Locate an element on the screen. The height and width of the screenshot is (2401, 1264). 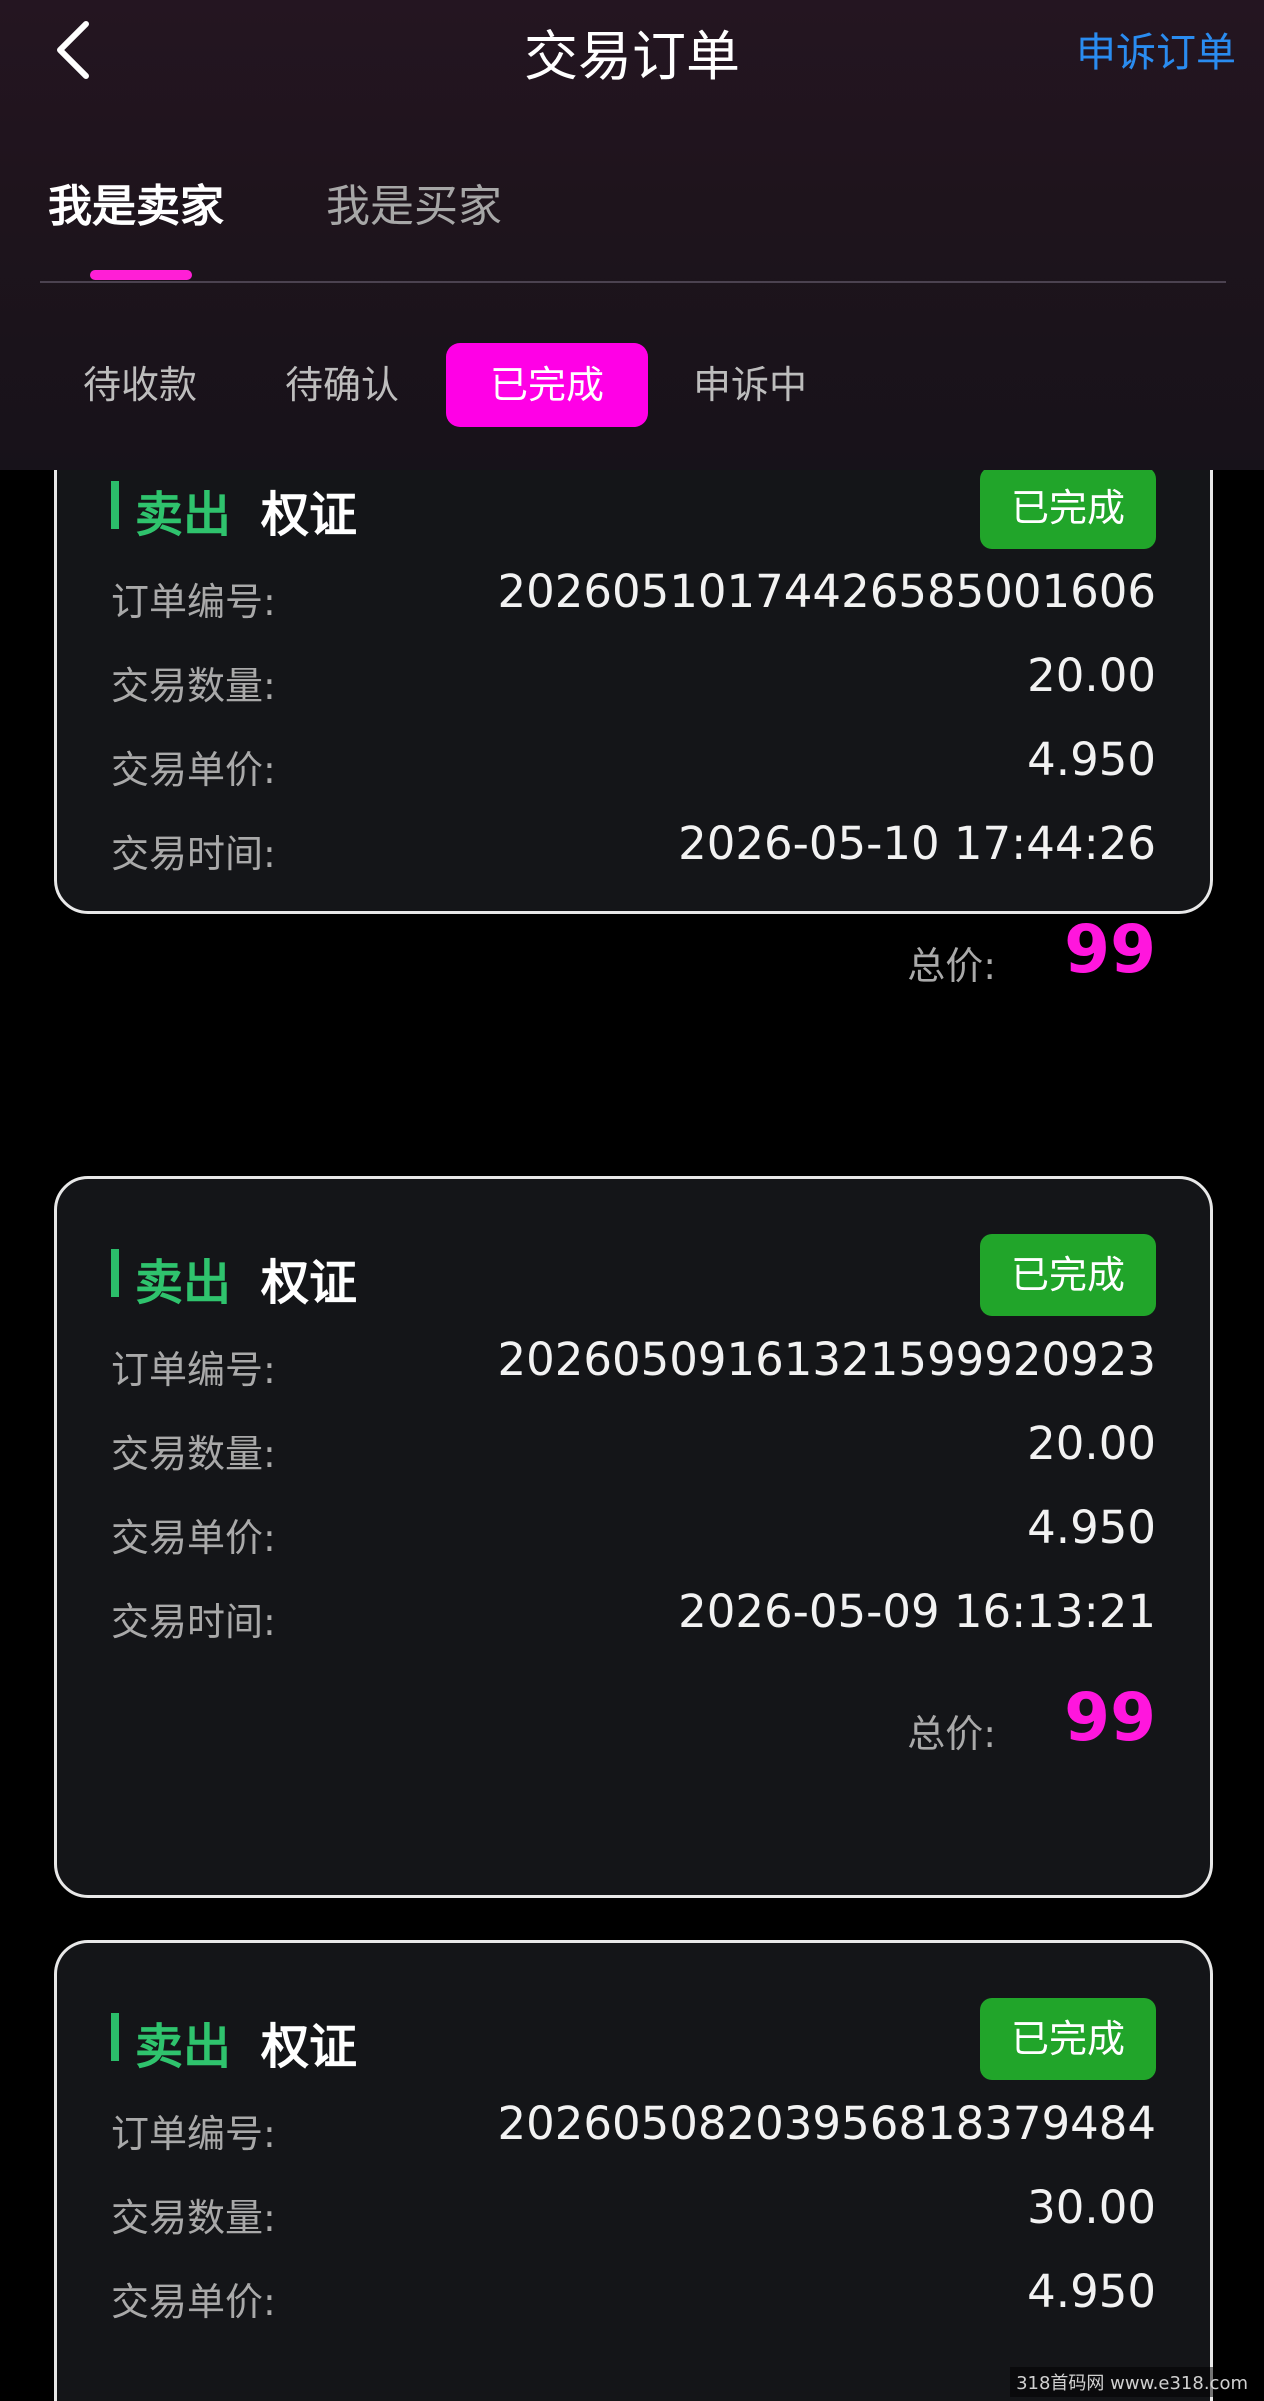
active-tab-indicator is located at coordinates (141, 275).